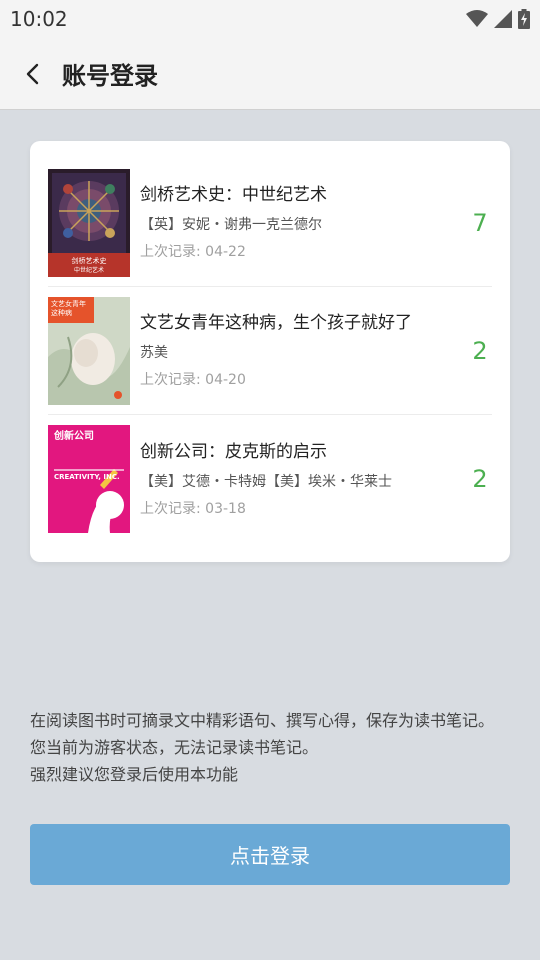 The height and width of the screenshot is (960, 540). What do you see at coordinates (316, 350) in the screenshot?
I see `book-info: 文艺女青年这种病，生个孩子就好了 苏美 上次记录: 04-20` at bounding box center [316, 350].